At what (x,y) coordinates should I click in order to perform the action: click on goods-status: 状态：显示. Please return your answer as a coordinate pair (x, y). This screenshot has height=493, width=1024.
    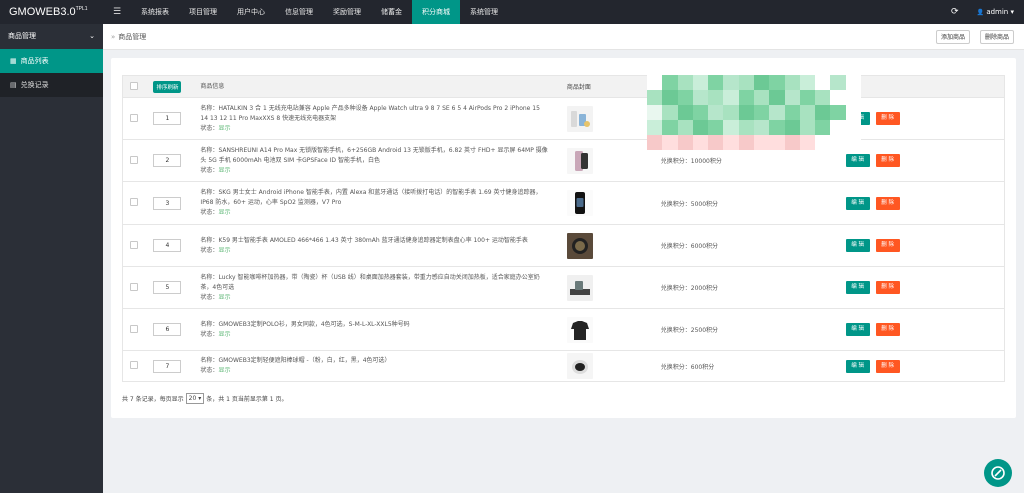
    Looking at the image, I should click on (373, 335).